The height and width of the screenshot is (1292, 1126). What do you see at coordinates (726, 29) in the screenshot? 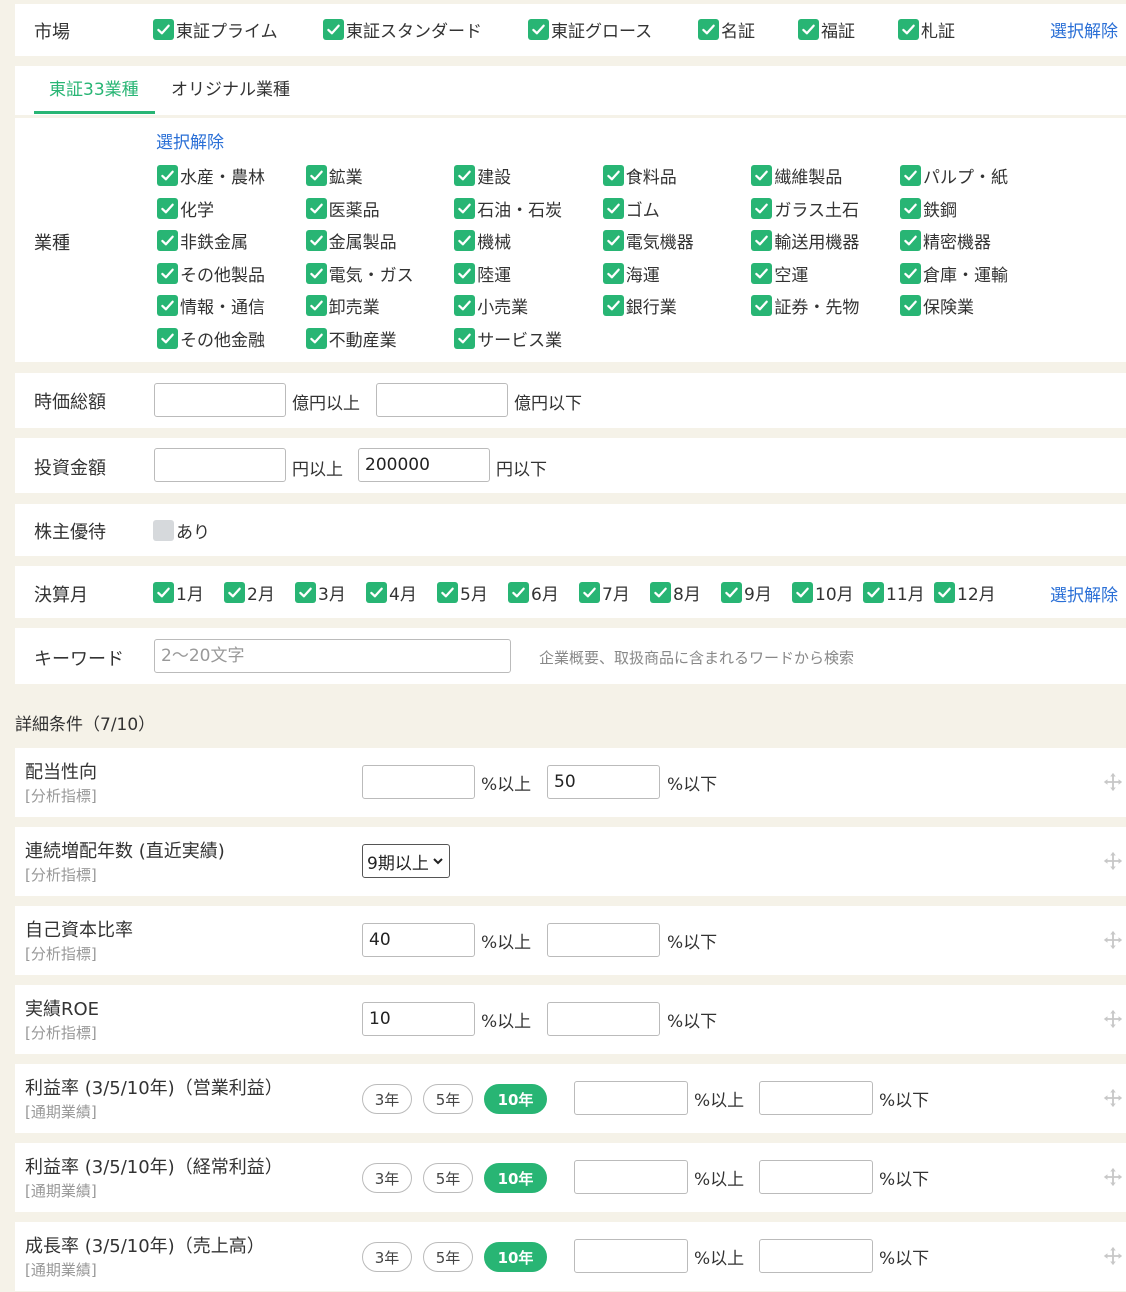
I see `market-checkbox: 名証` at bounding box center [726, 29].